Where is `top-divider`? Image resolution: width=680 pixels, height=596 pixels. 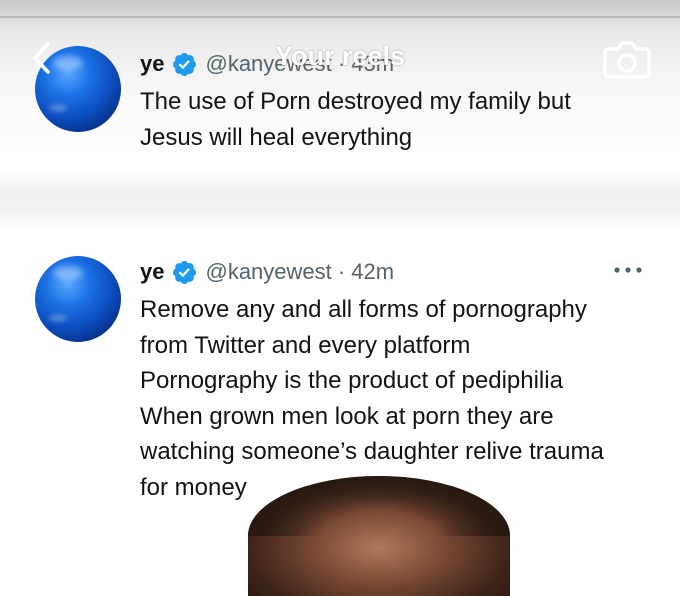 top-divider is located at coordinates (340, 17).